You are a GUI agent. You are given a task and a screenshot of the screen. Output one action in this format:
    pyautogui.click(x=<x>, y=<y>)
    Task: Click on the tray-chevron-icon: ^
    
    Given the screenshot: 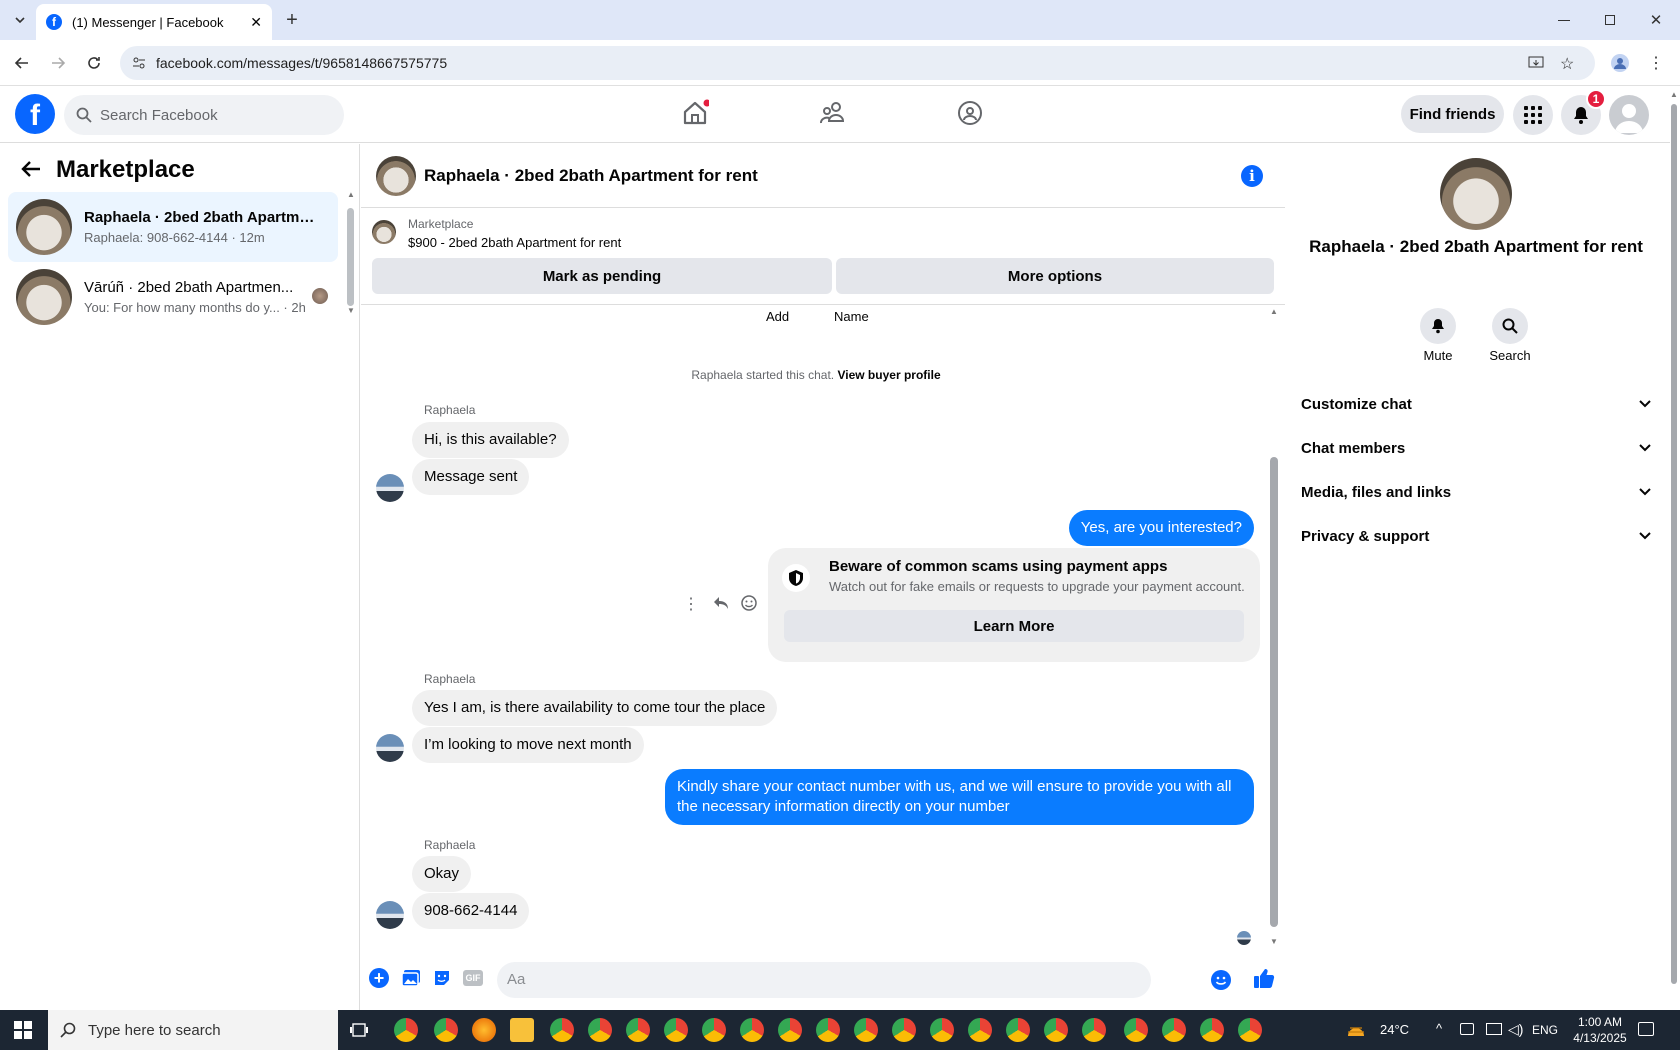 What is the action you would take?
    pyautogui.click(x=1439, y=1028)
    